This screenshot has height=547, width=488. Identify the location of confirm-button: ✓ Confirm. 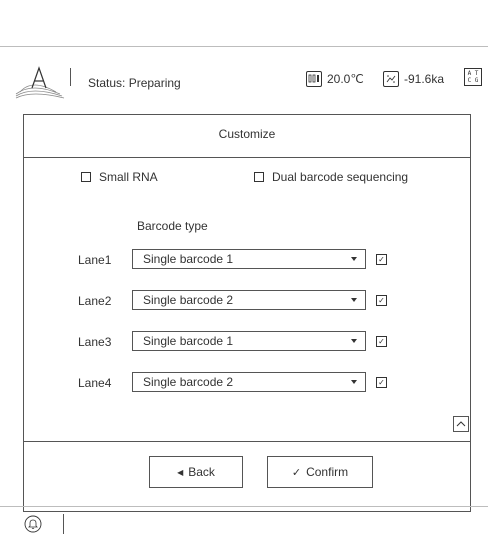
(320, 472).